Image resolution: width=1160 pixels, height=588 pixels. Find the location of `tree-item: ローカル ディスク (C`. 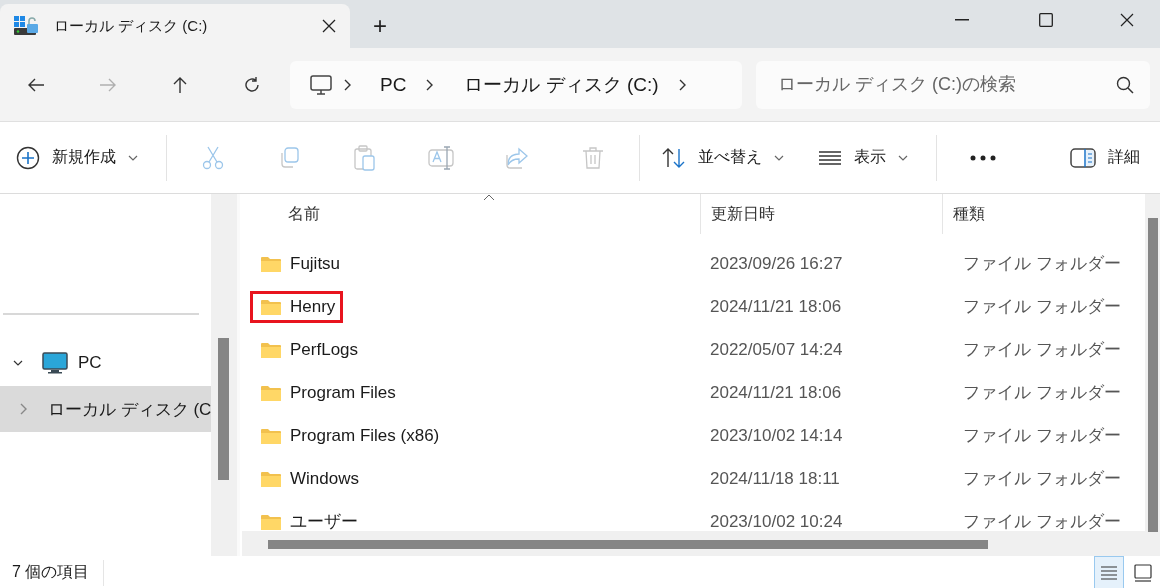

tree-item: ローカル ディスク (C is located at coordinates (105, 409).